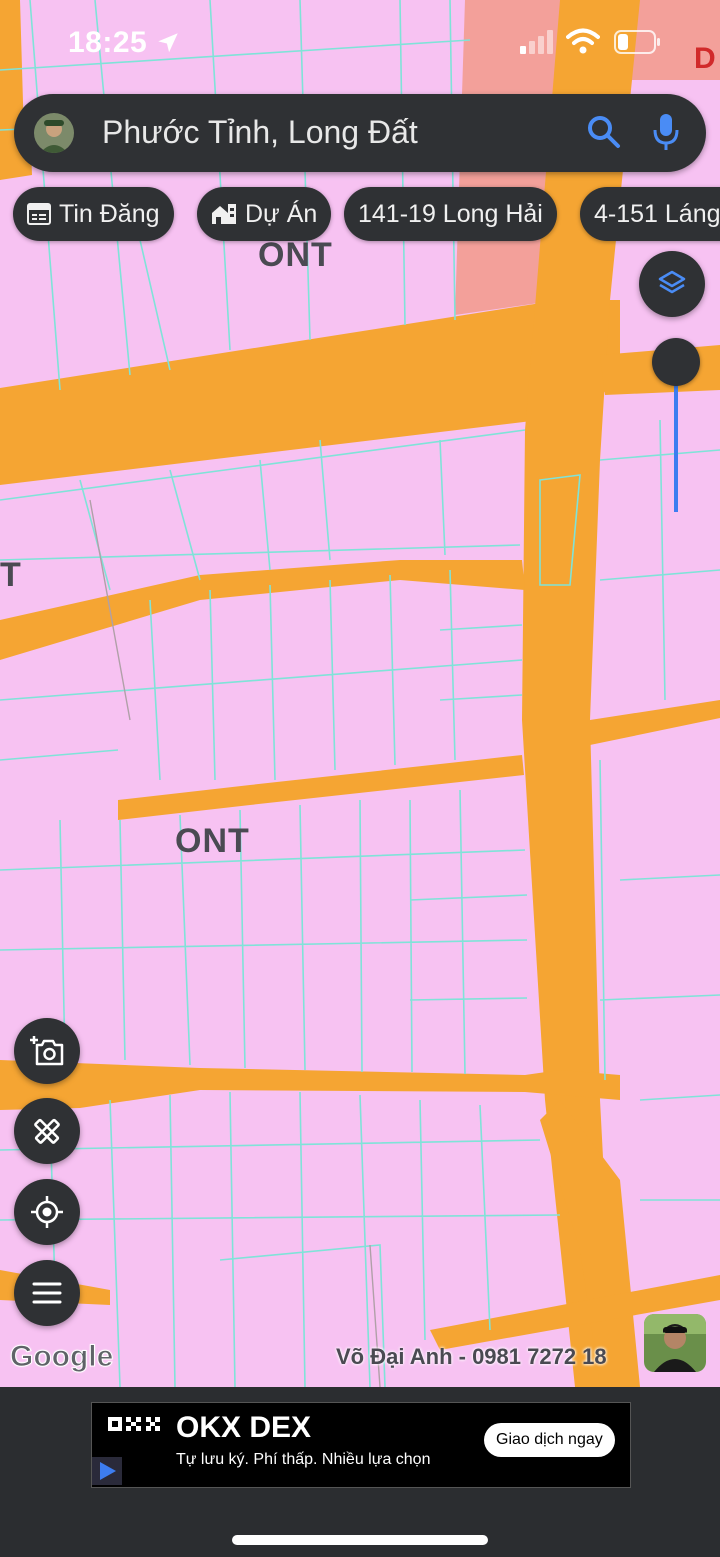  I want to click on my-location-icon, so click(47, 1212).